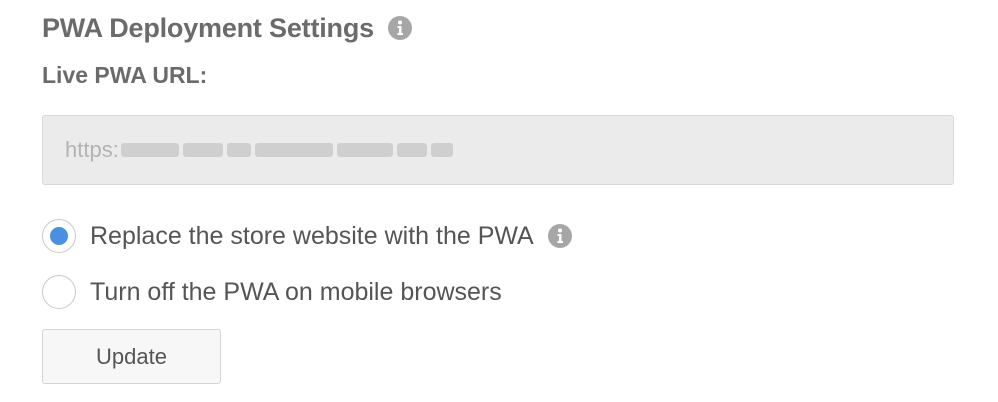 The image size is (998, 402). What do you see at coordinates (208, 27) in the screenshot?
I see `section-title: PWA Deployment Settings` at bounding box center [208, 27].